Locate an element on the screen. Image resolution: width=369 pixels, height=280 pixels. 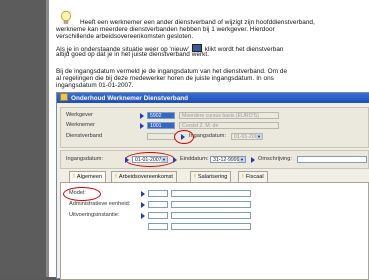
ingangsdatum-value: 01-01-2007 is located at coordinates (148, 160).